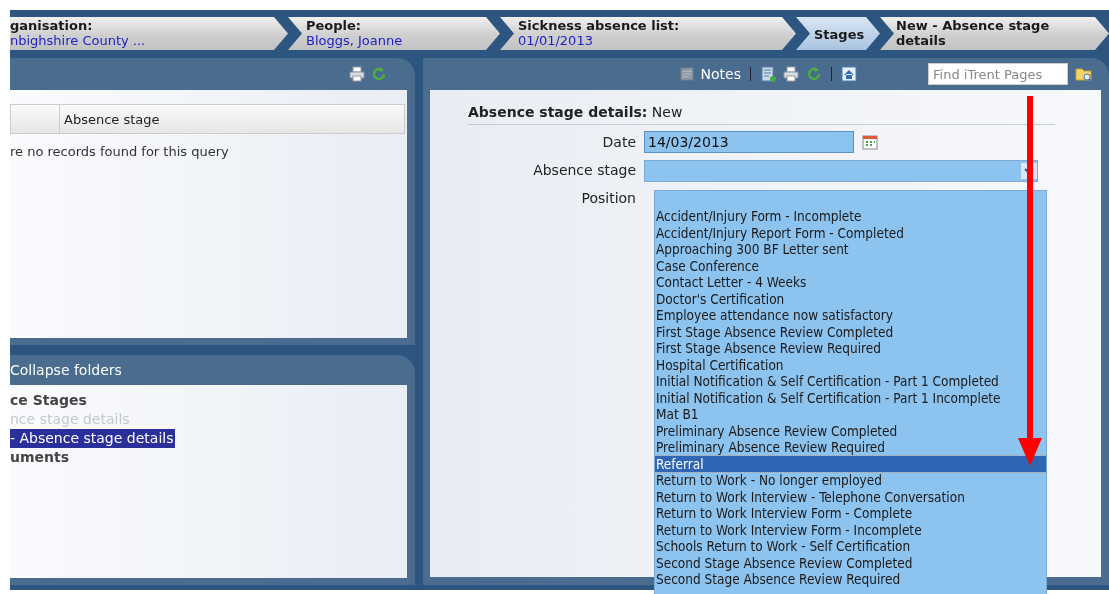 The width and height of the screenshot is (1109, 594). Describe the element at coordinates (850, 397) in the screenshot. I see `dropdown-option: Initial Notification & Self Certification - Part 1 Incomplete` at that location.